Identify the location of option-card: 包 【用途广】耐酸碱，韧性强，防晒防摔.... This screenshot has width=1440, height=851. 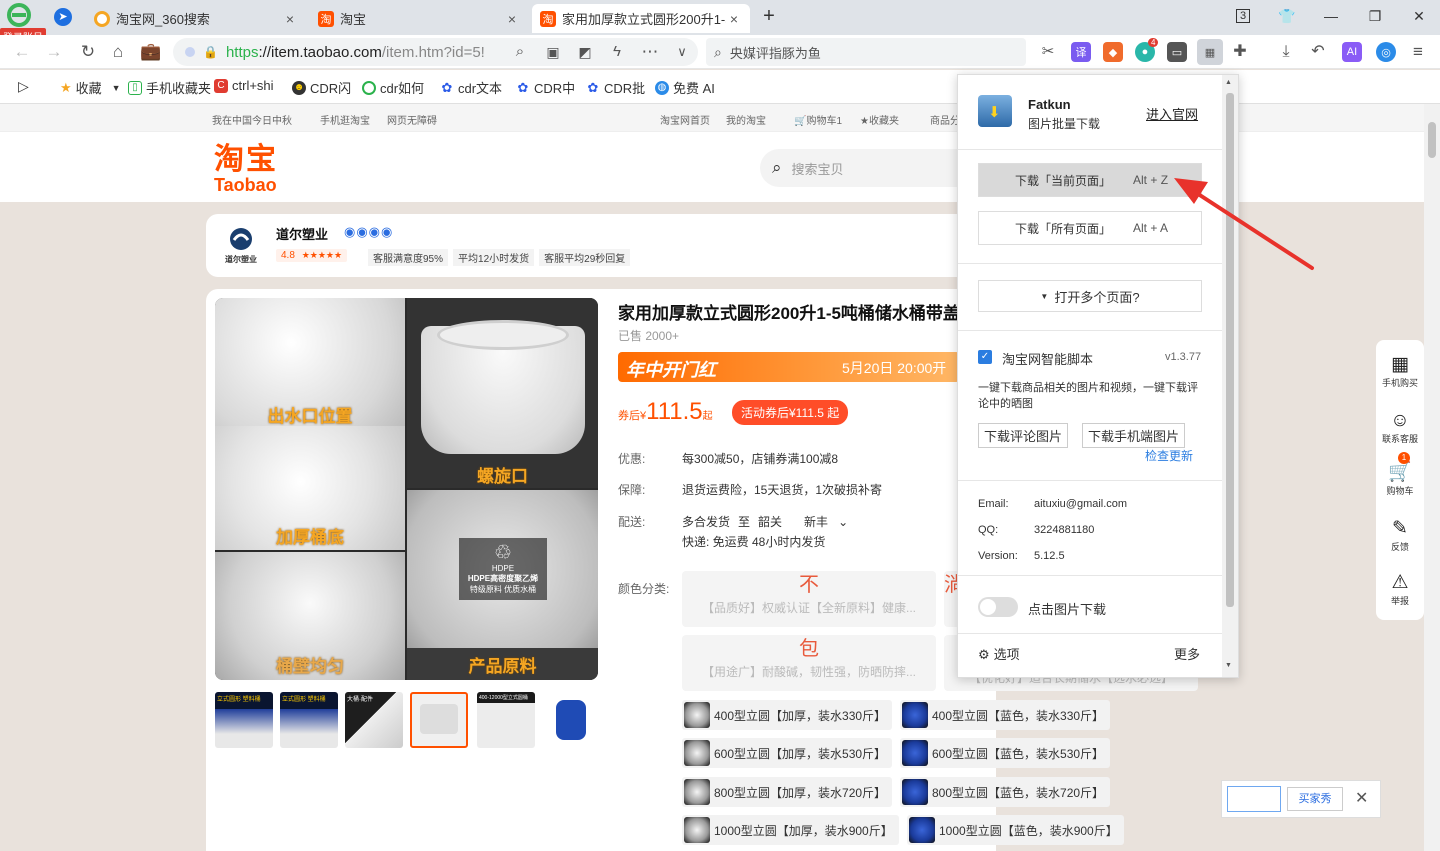
(809, 663).